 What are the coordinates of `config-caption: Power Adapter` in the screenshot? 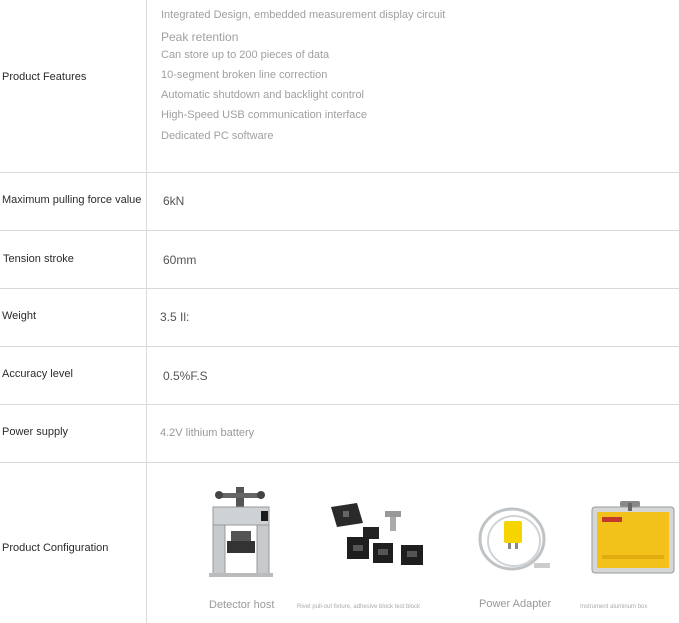 It's located at (515, 604).